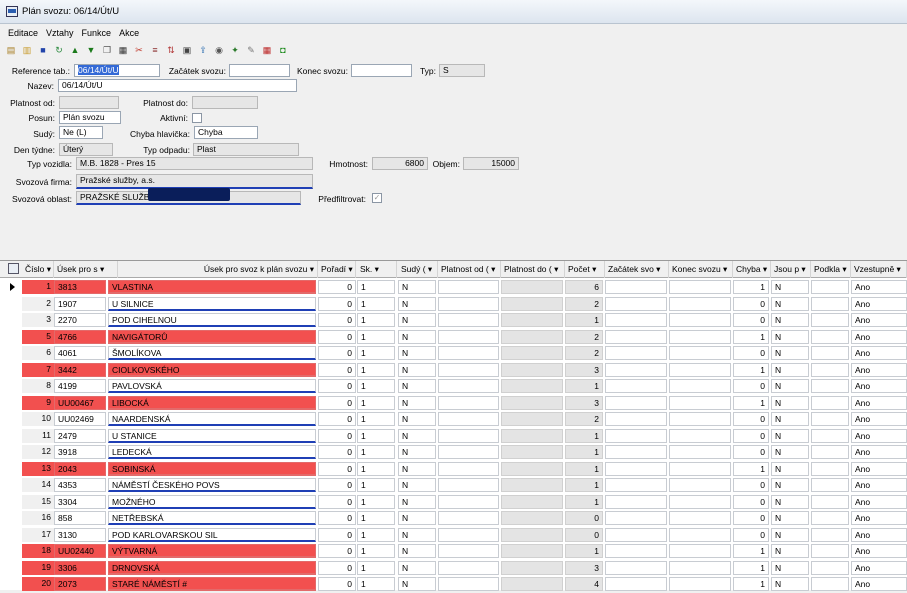 The height and width of the screenshot is (593, 907). What do you see at coordinates (155, 50) in the screenshot?
I see `filter-icon: ≡` at bounding box center [155, 50].